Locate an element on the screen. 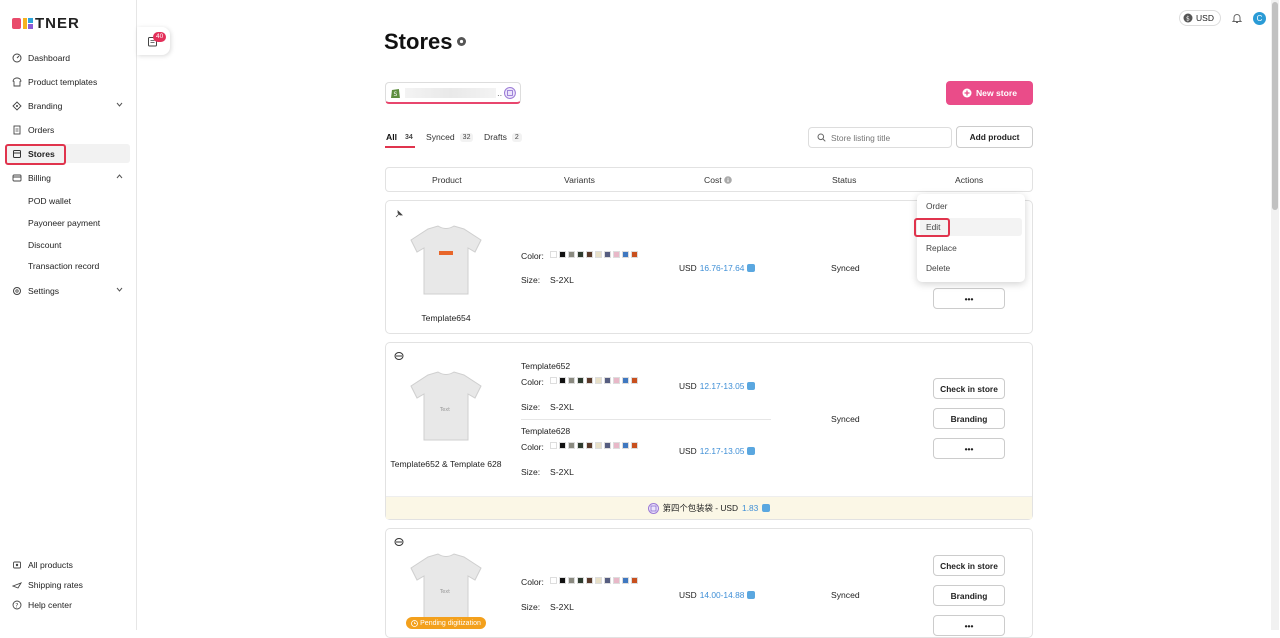 The image size is (1280, 638). tab-active-indicator is located at coordinates (400, 147).